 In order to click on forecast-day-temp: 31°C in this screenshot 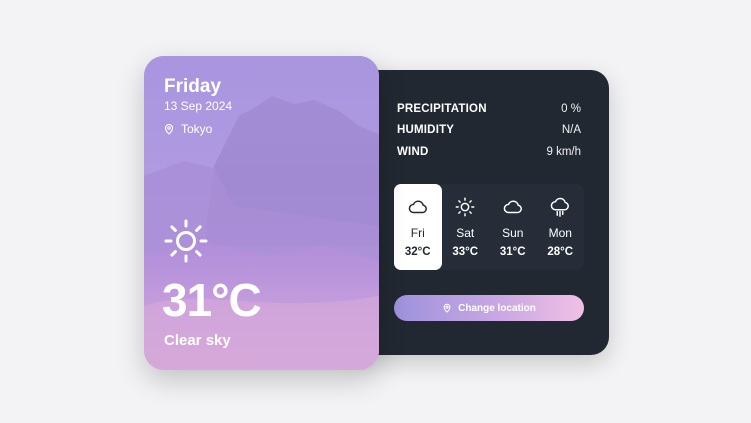, I will do `click(512, 252)`.